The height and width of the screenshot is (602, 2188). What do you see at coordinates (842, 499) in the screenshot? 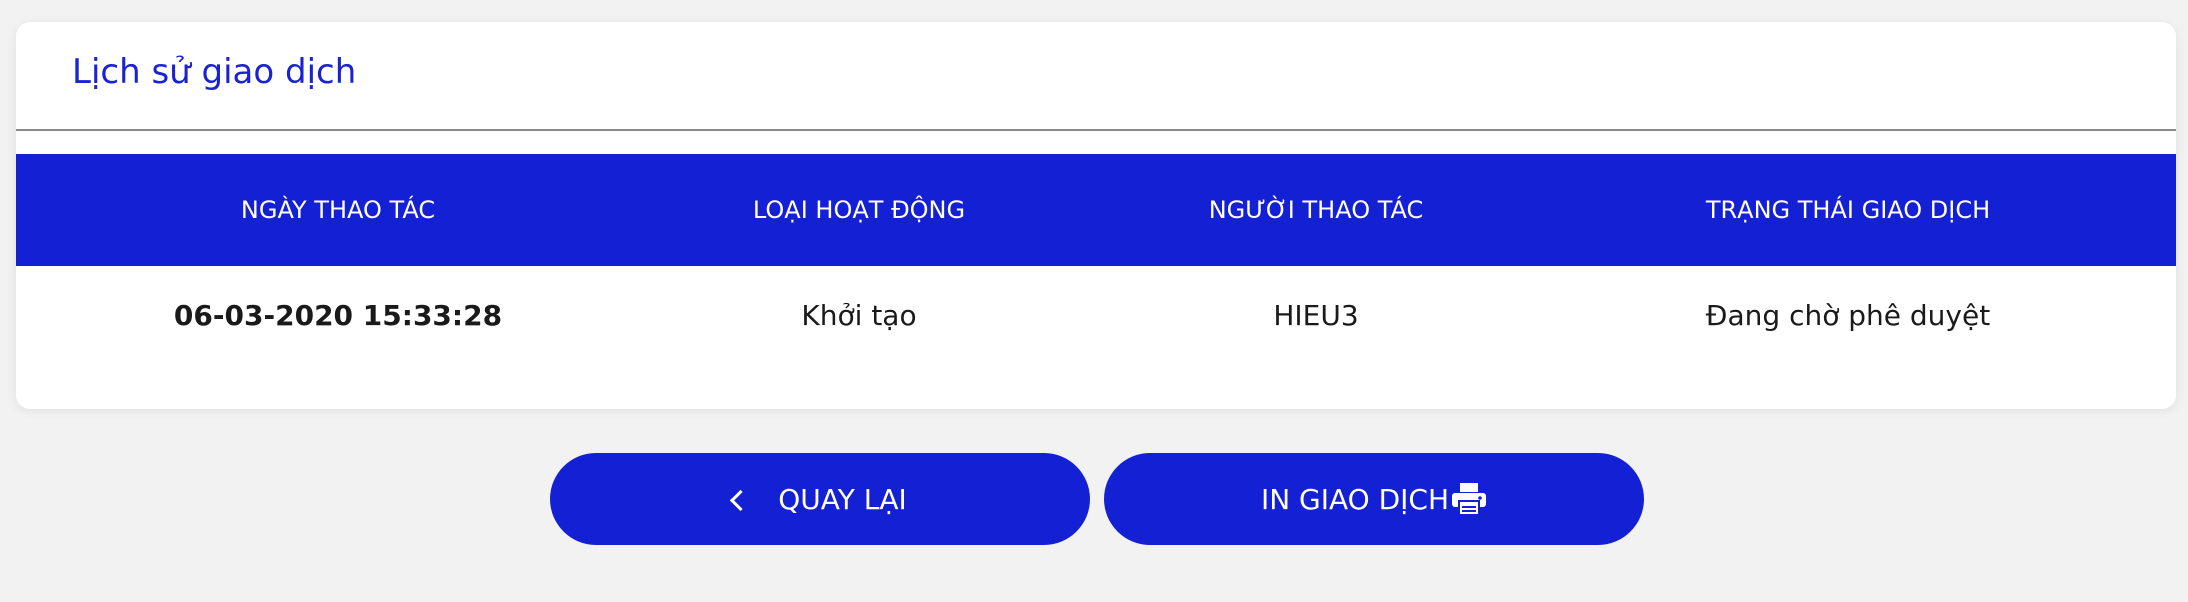
I see `back-button-label: QUAY LẠI` at bounding box center [842, 499].